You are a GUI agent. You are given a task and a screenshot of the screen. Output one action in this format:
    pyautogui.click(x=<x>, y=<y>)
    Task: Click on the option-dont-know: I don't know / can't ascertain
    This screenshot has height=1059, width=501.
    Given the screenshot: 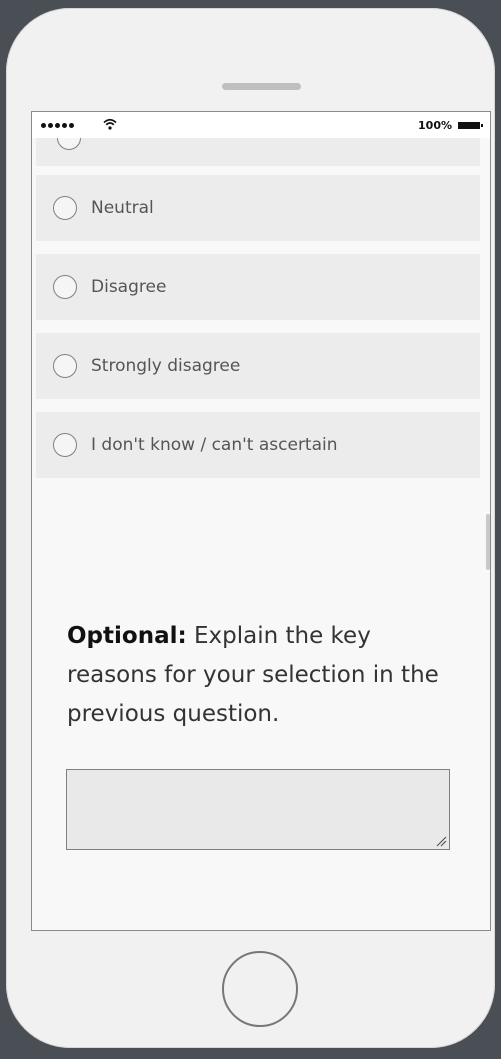 What is the action you would take?
    pyautogui.click(x=258, y=445)
    